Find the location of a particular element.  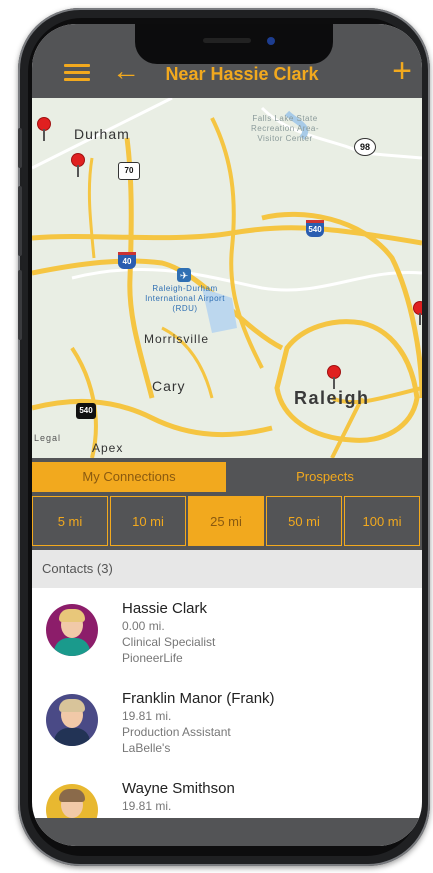

road-shield-70: 70 is located at coordinates (129, 171).